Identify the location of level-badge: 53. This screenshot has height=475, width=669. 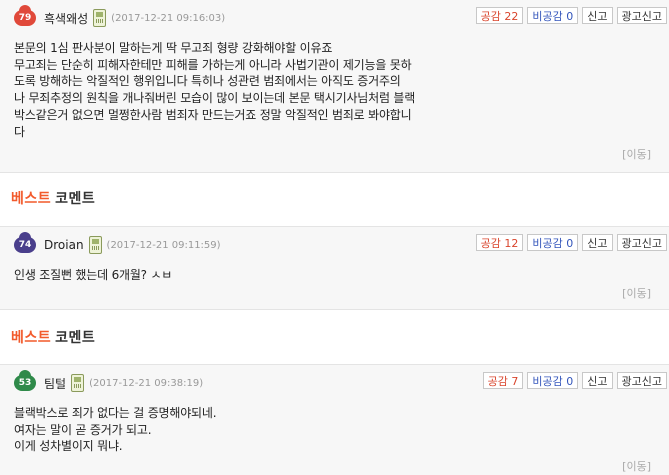
(25, 380).